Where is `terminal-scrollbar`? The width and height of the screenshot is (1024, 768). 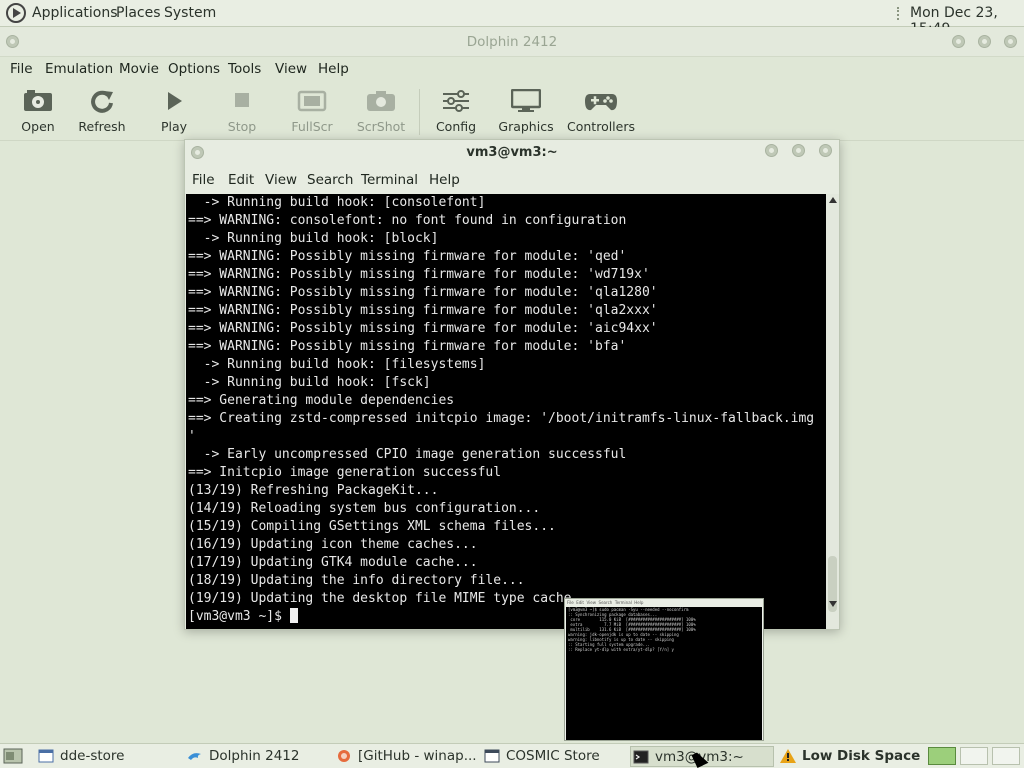 terminal-scrollbar is located at coordinates (832, 411).